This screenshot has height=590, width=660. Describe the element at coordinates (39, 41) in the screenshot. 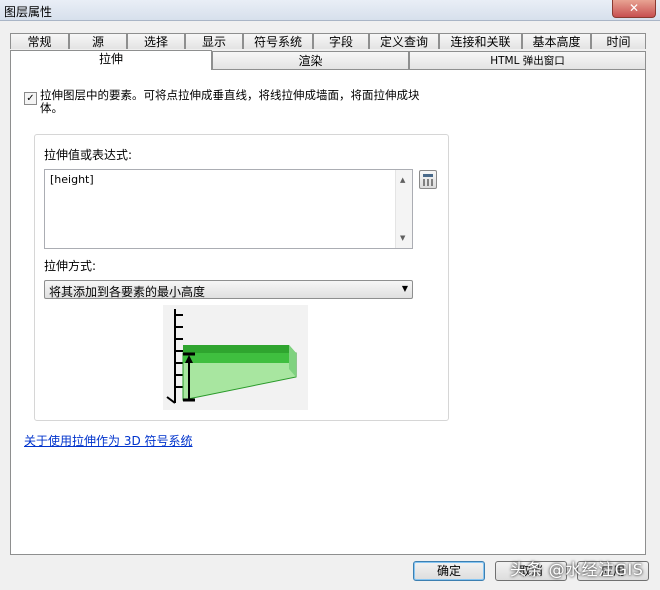

I see `tab-general: 常规` at that location.